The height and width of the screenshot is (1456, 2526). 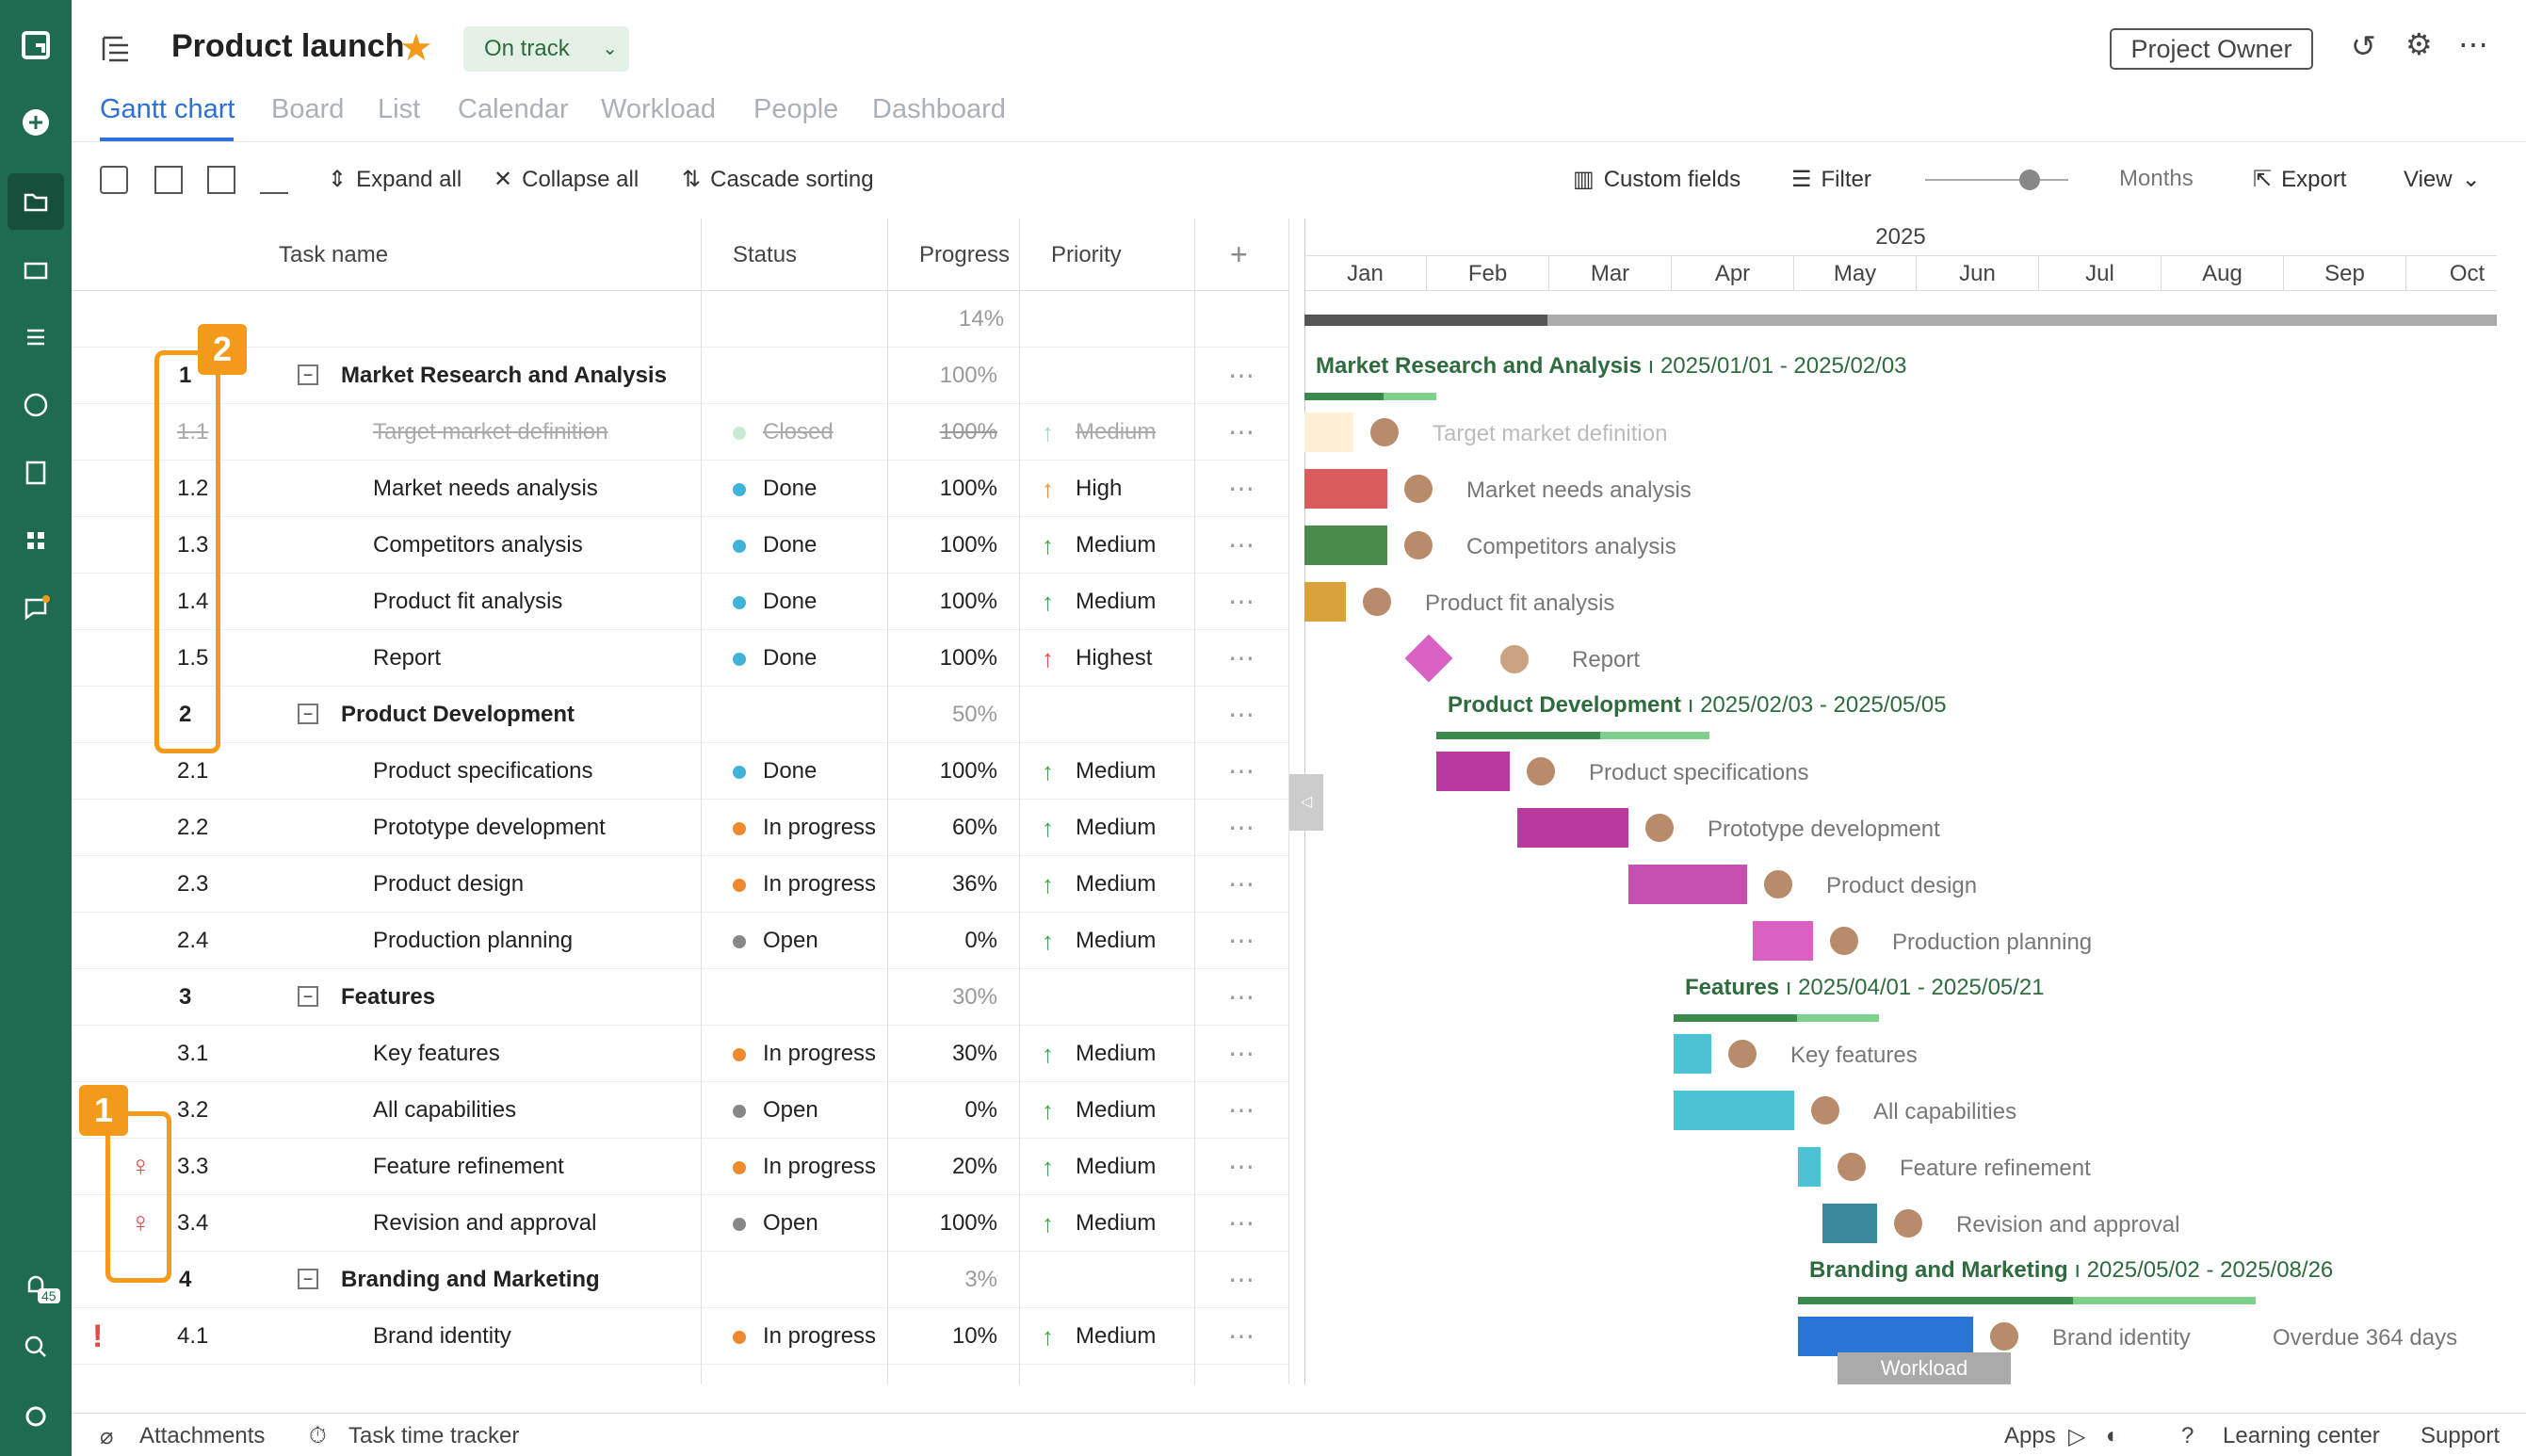 I want to click on gear-icon: ⚙, so click(x=2419, y=44).